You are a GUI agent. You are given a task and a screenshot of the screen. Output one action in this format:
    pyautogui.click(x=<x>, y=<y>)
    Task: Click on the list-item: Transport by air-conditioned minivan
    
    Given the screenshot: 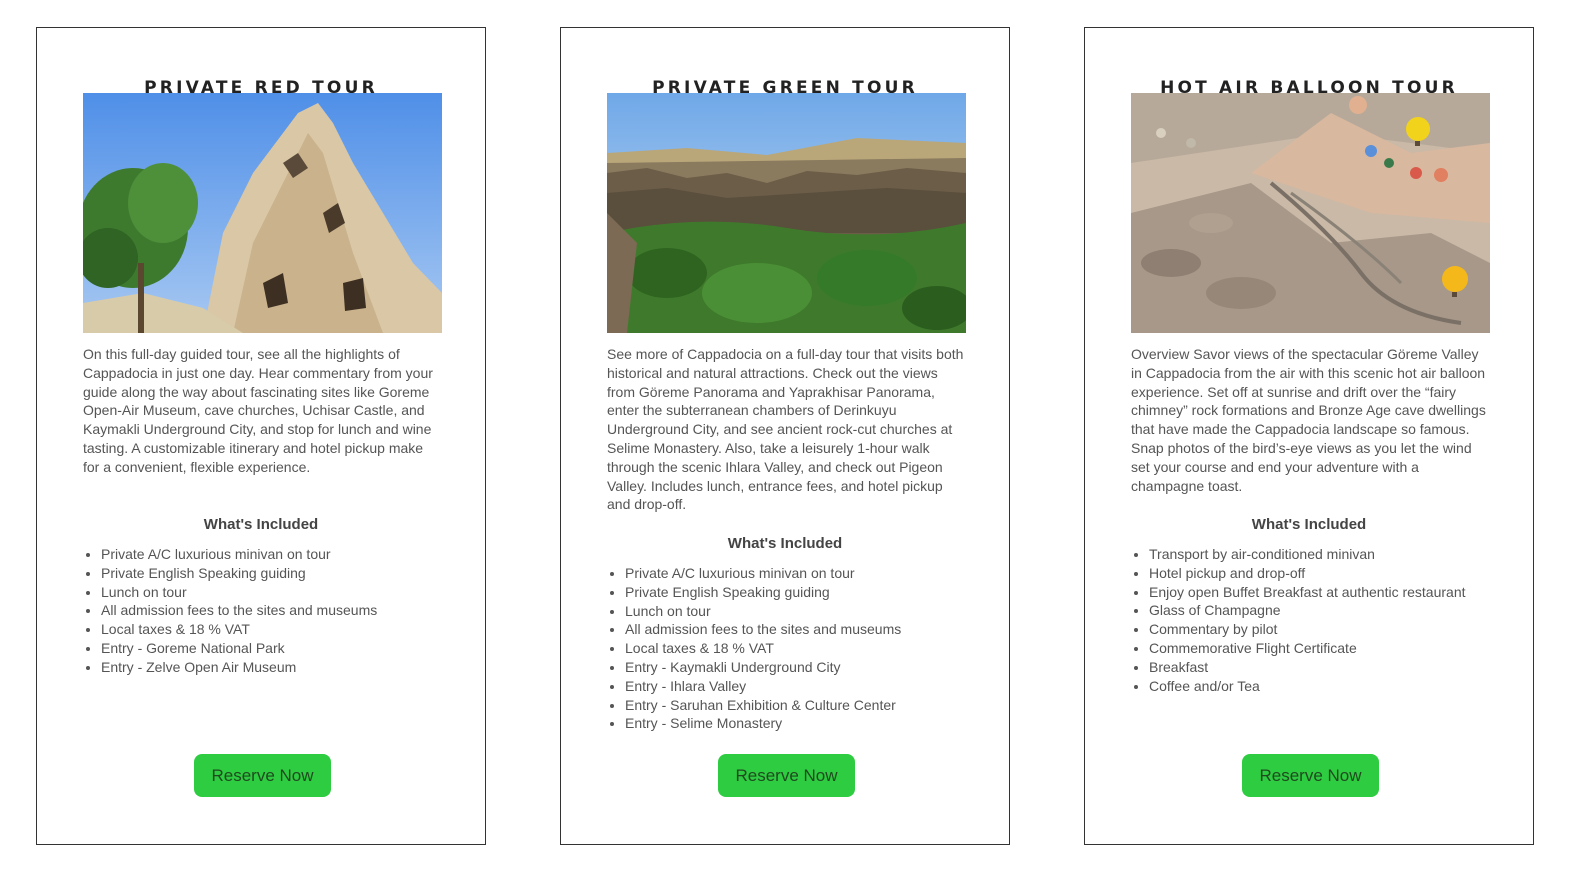 What is the action you would take?
    pyautogui.click(x=1329, y=554)
    